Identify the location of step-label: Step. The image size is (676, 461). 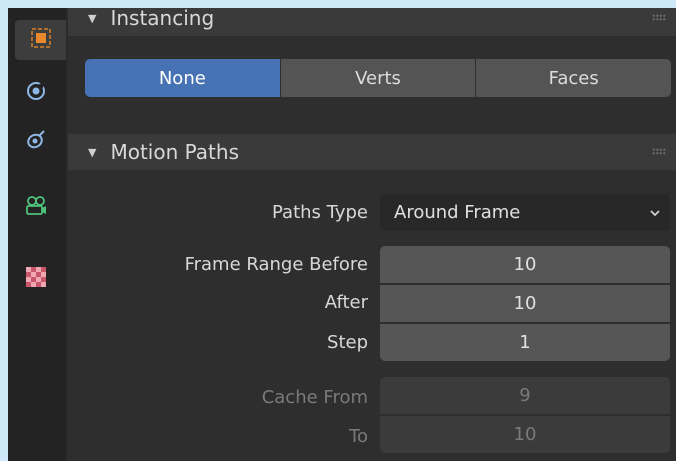
(347, 342).